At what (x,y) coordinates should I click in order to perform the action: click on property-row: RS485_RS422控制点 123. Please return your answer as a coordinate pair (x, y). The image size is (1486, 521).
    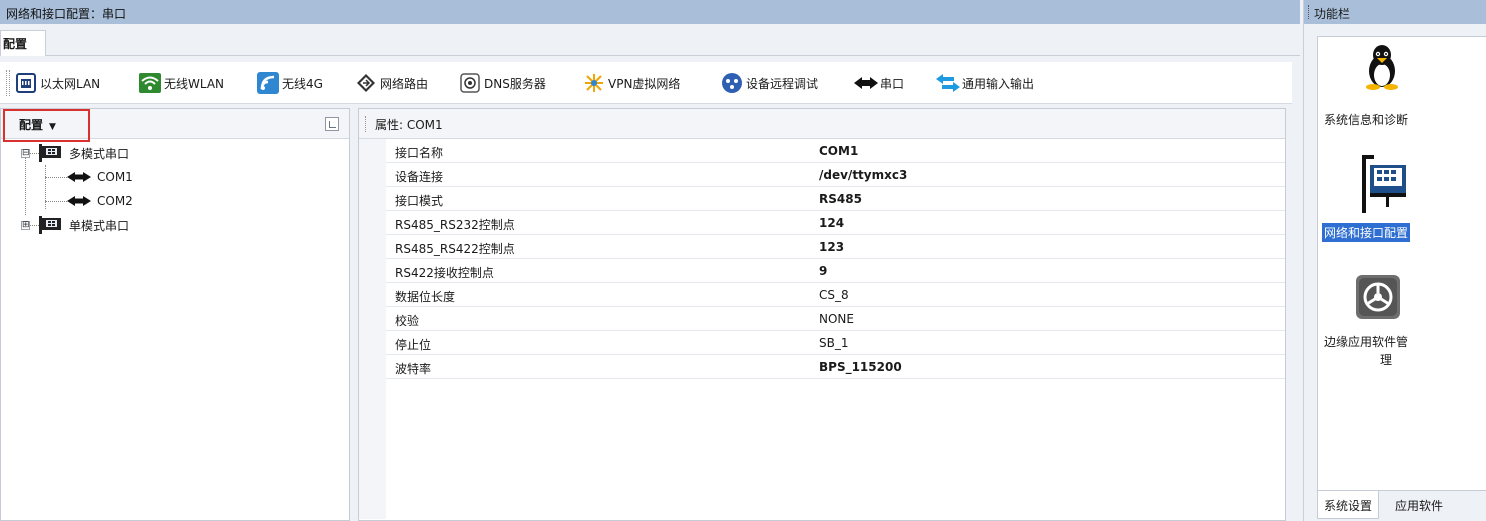
    Looking at the image, I should click on (822, 247).